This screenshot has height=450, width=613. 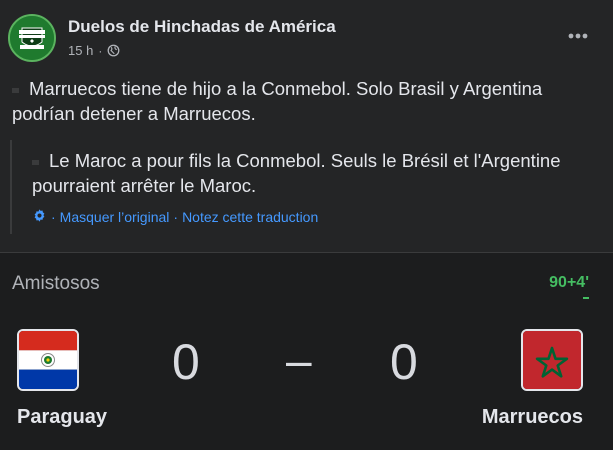 I want to click on competition-label: Amistosos, so click(x=56, y=283).